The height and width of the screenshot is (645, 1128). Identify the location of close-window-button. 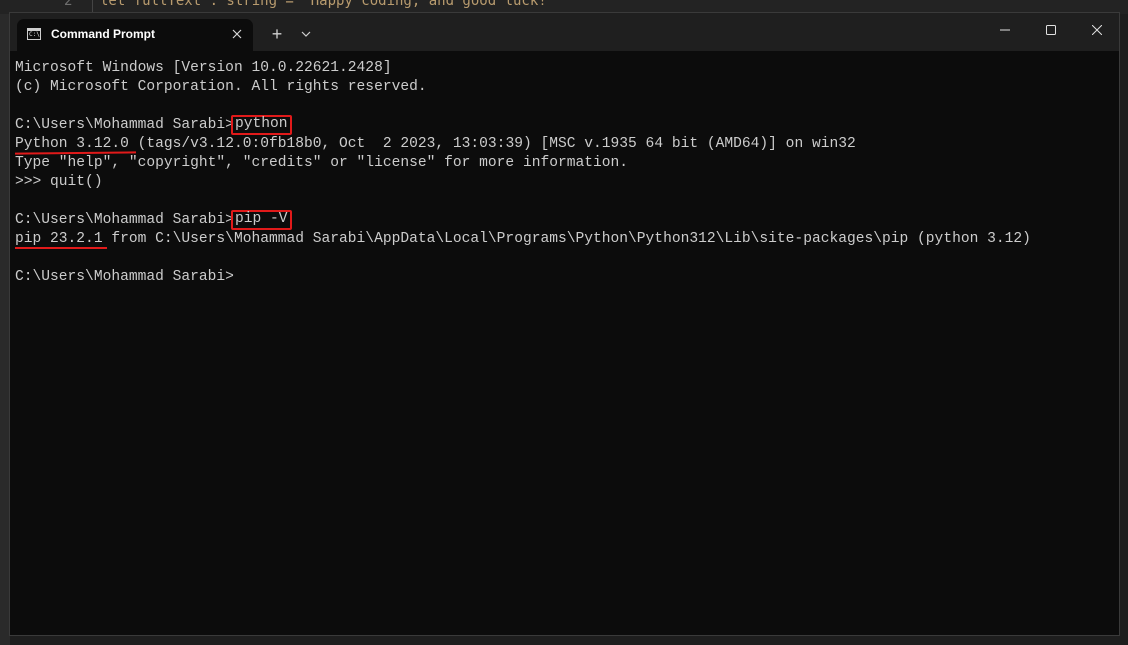
(1097, 30).